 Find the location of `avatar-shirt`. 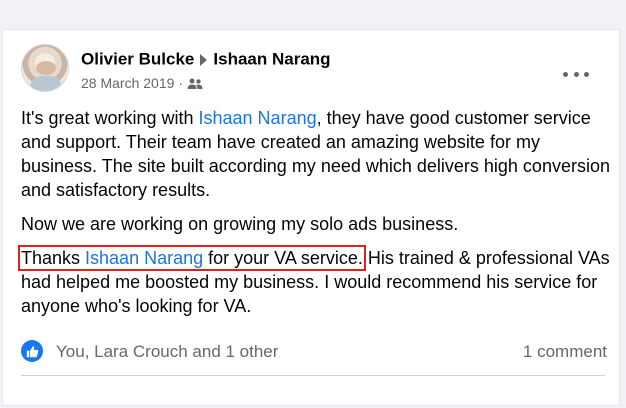

avatar-shirt is located at coordinates (46, 83).